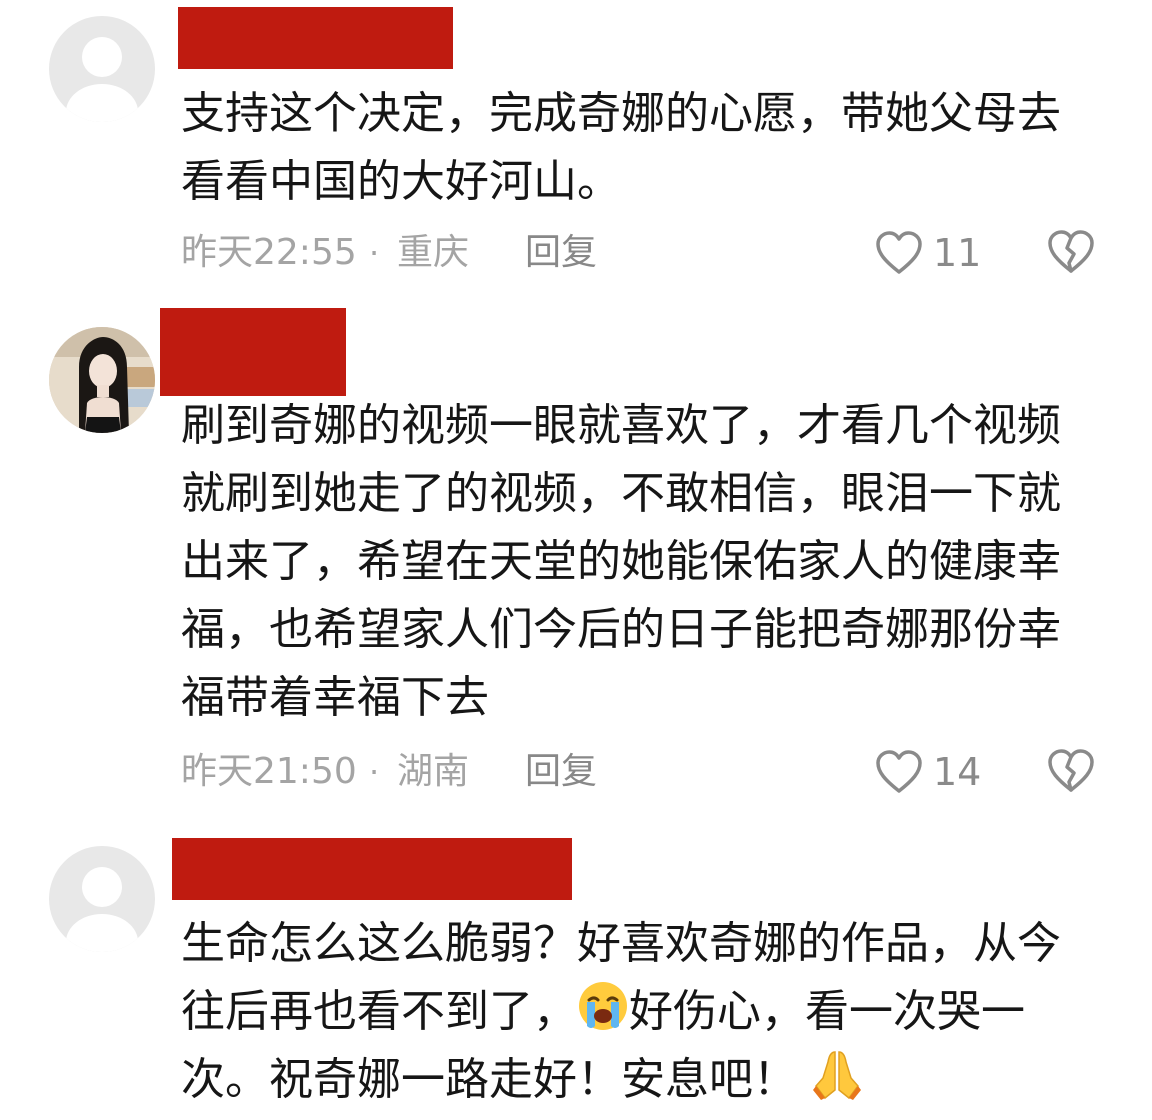 Image resolution: width=1152 pixels, height=1120 pixels. I want to click on like-count: 11, so click(957, 253).